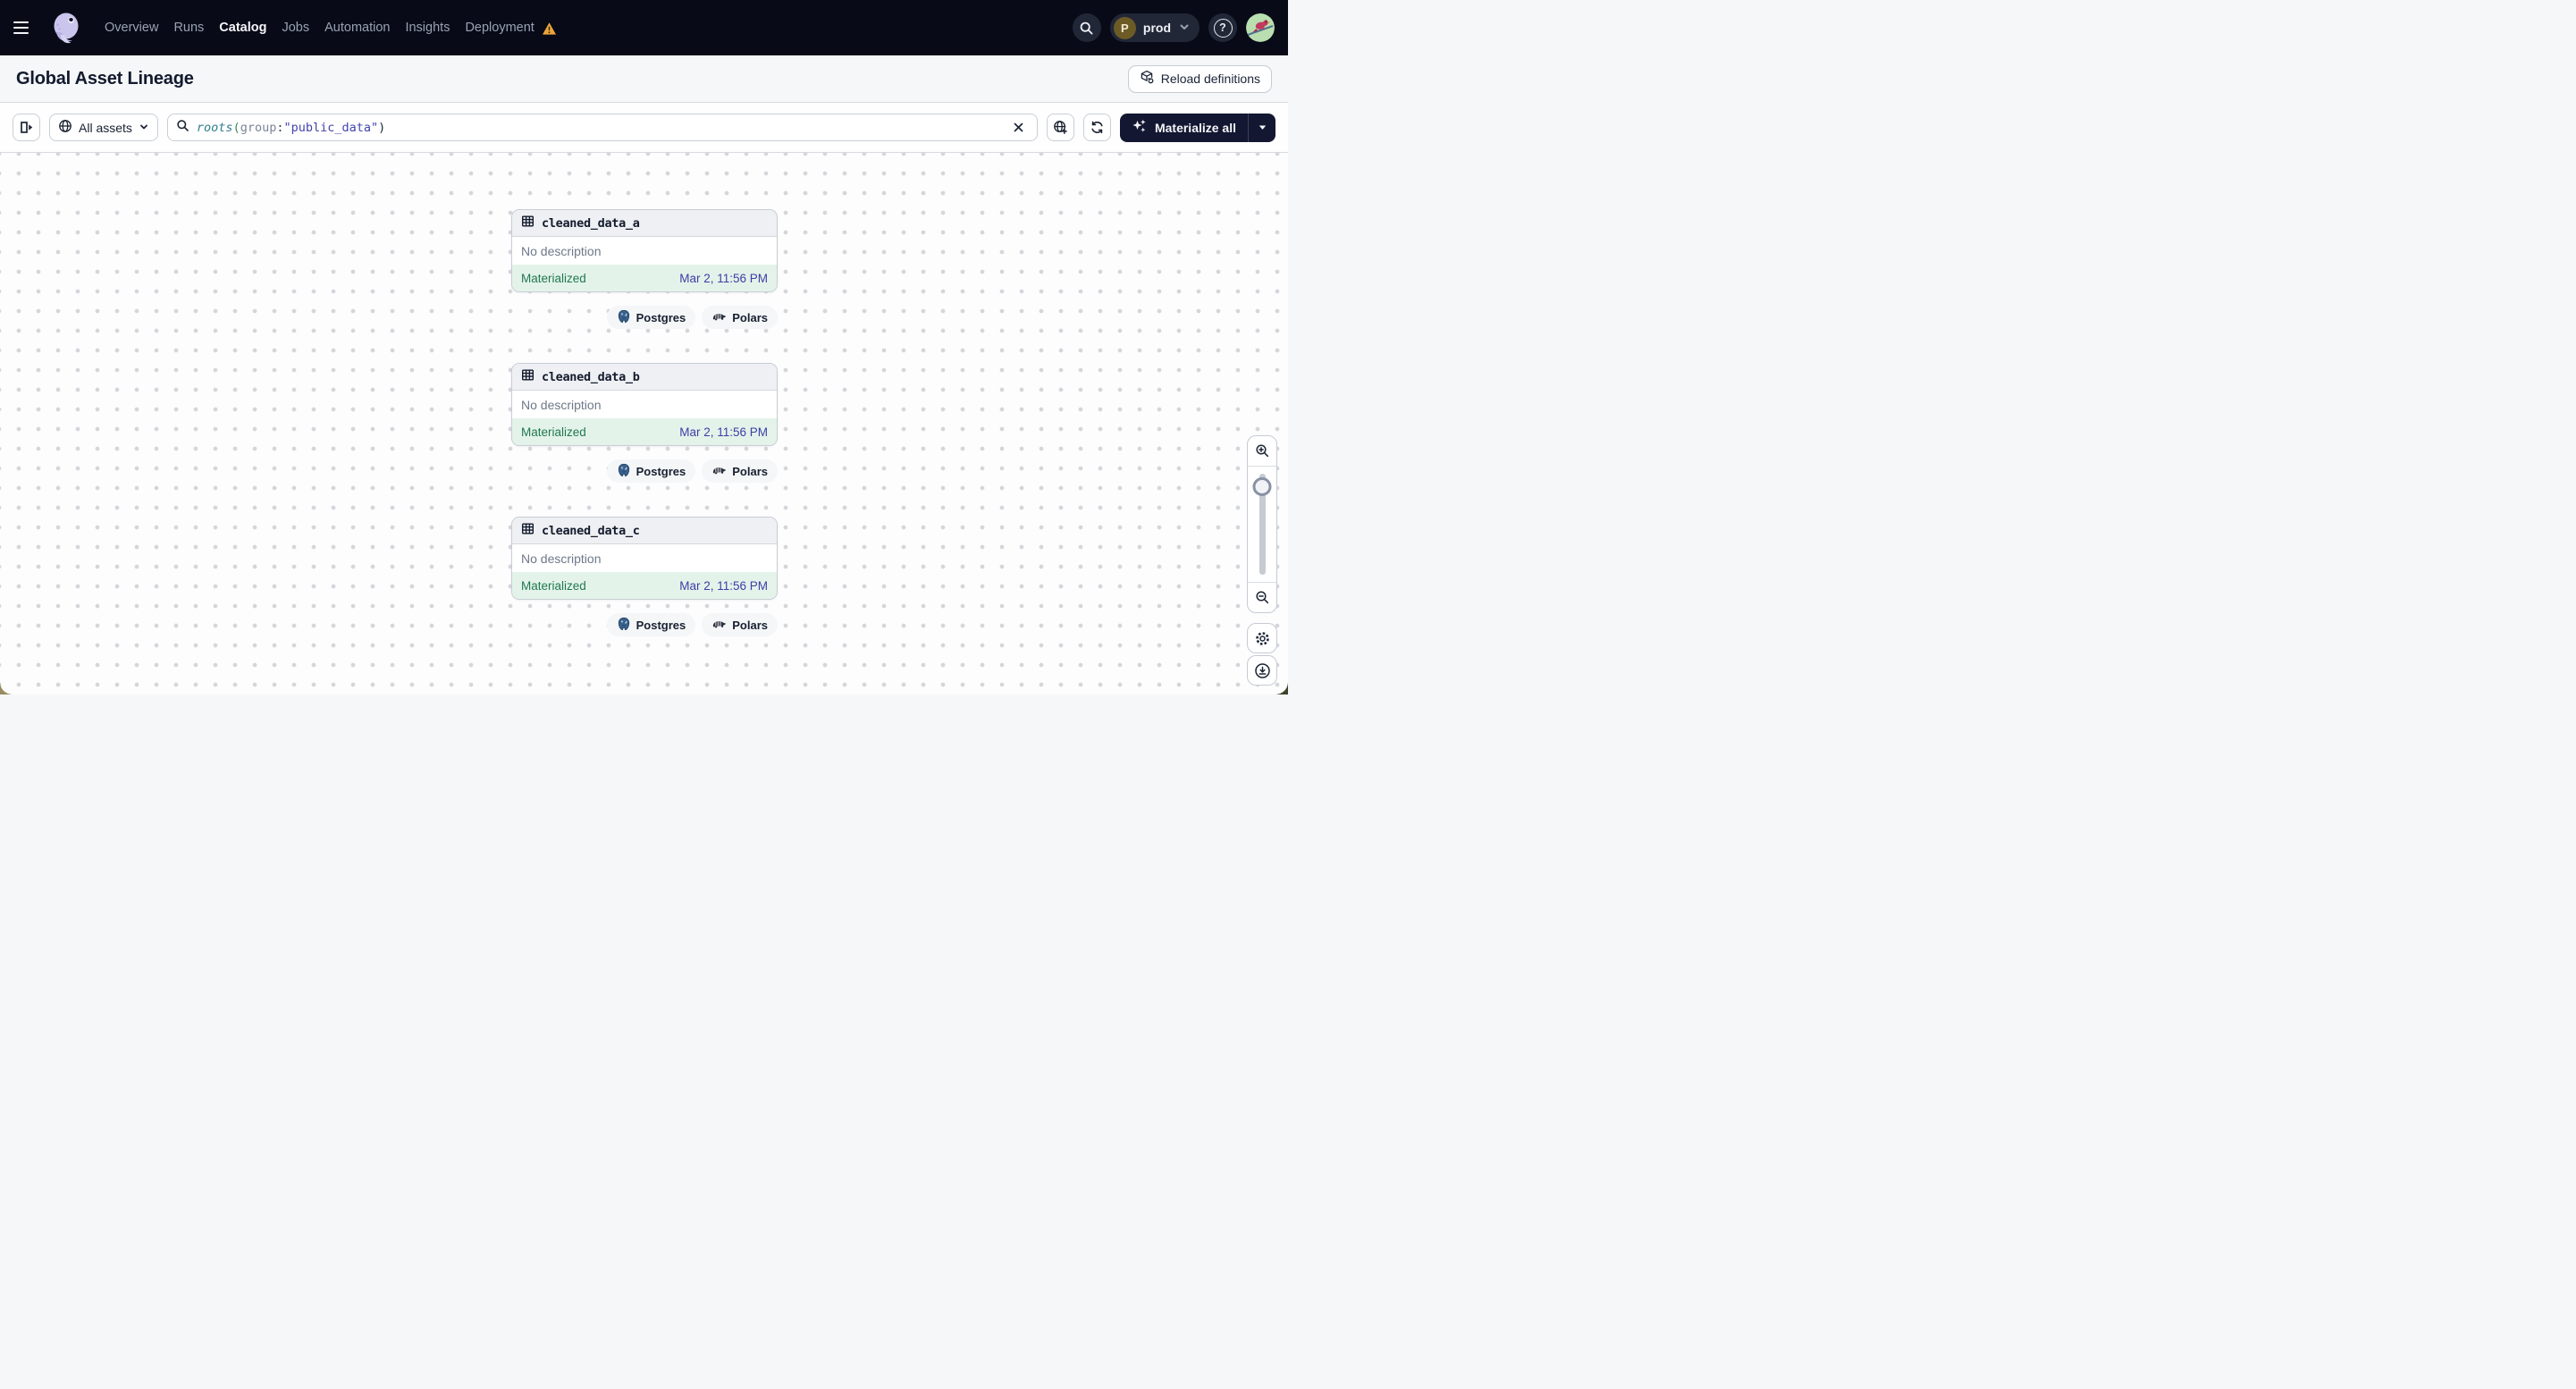 This screenshot has width=2576, height=1389. I want to click on clear-query-icon, so click(1019, 128).